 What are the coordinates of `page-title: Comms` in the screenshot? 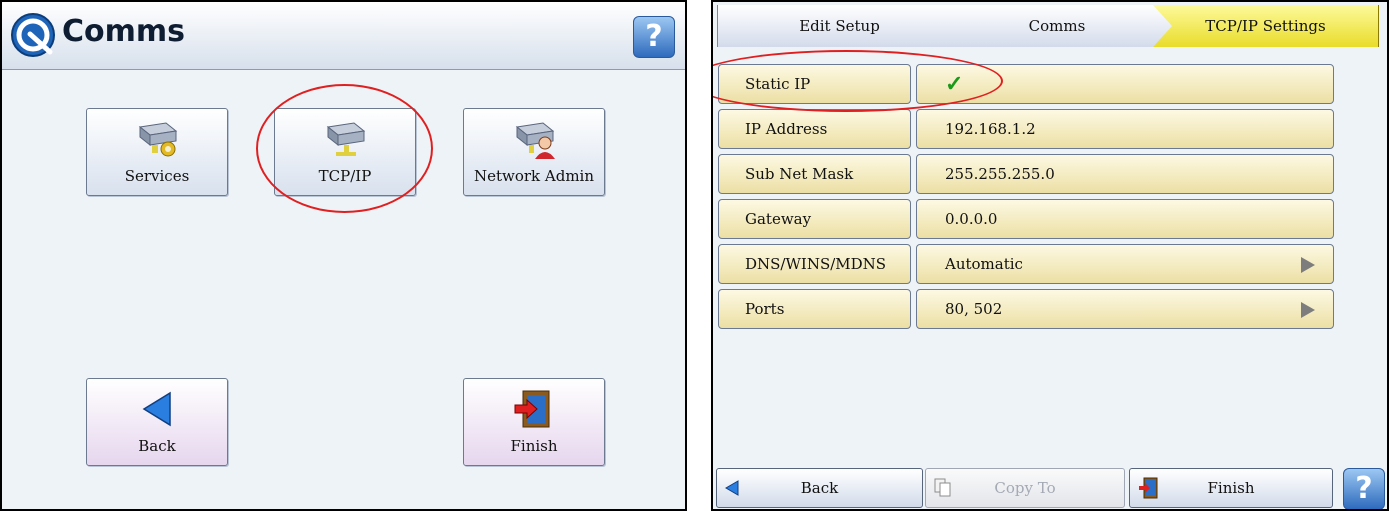 It's located at (124, 31).